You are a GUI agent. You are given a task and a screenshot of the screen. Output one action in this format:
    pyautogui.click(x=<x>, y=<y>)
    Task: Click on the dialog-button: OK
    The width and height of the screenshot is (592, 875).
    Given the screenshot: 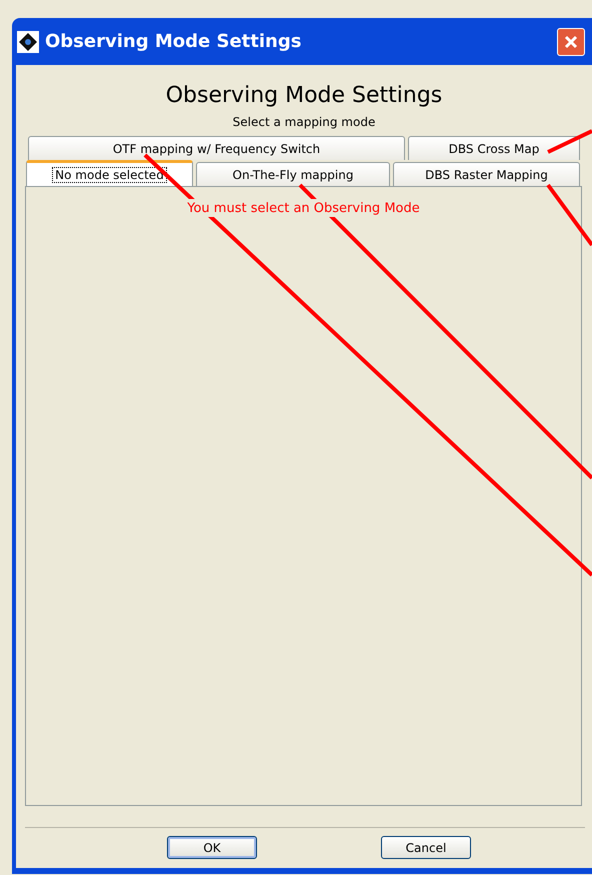 What is the action you would take?
    pyautogui.click(x=212, y=847)
    